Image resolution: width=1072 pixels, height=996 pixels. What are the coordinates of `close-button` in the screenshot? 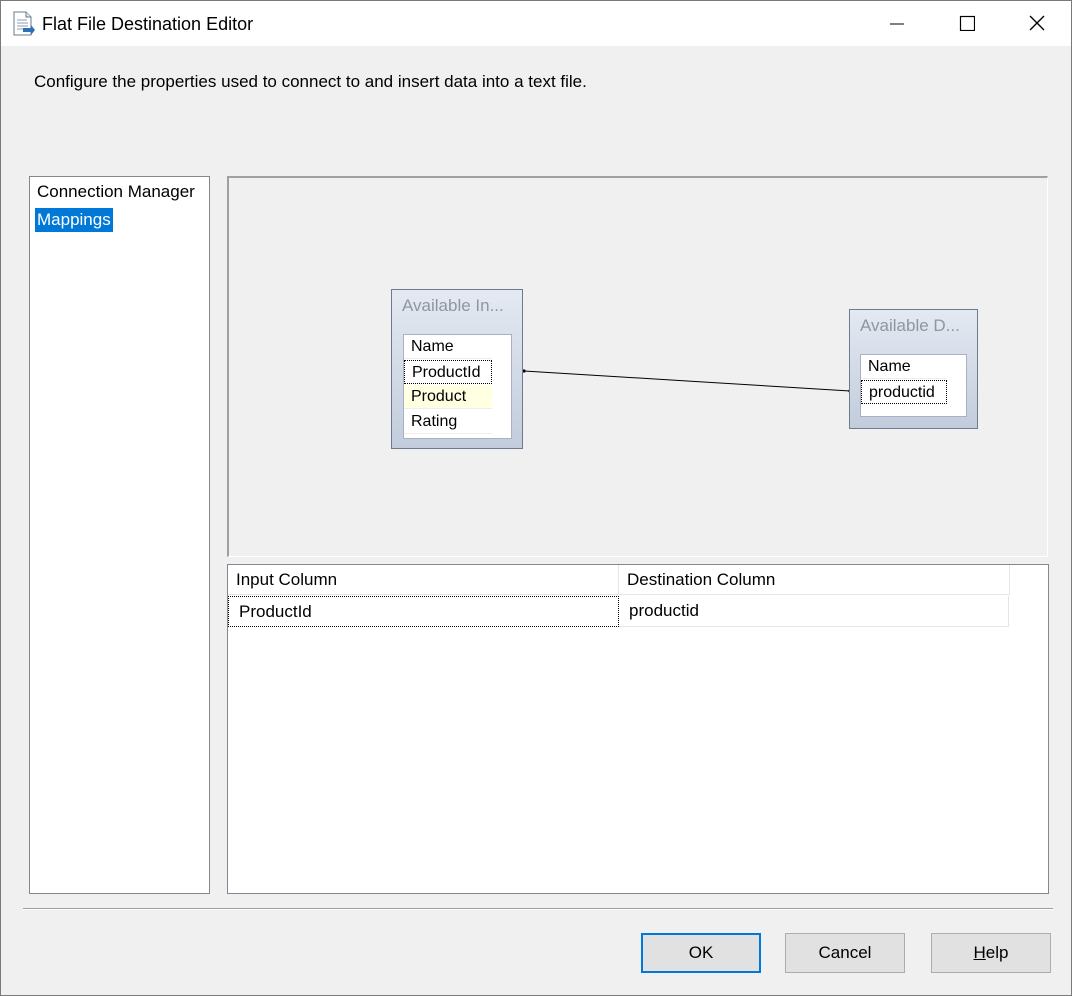 It's located at (1036, 23).